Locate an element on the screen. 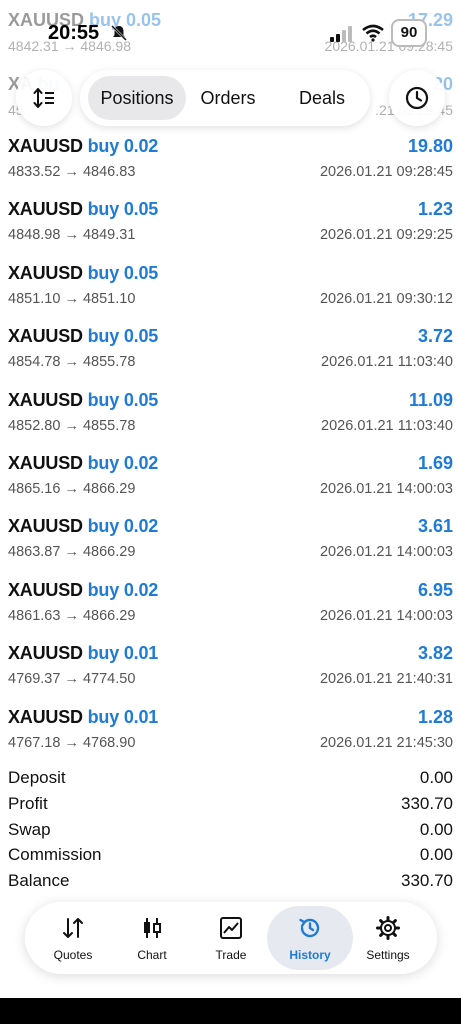 This screenshot has height=1024, width=461. tab-label: Settings is located at coordinates (388, 955).